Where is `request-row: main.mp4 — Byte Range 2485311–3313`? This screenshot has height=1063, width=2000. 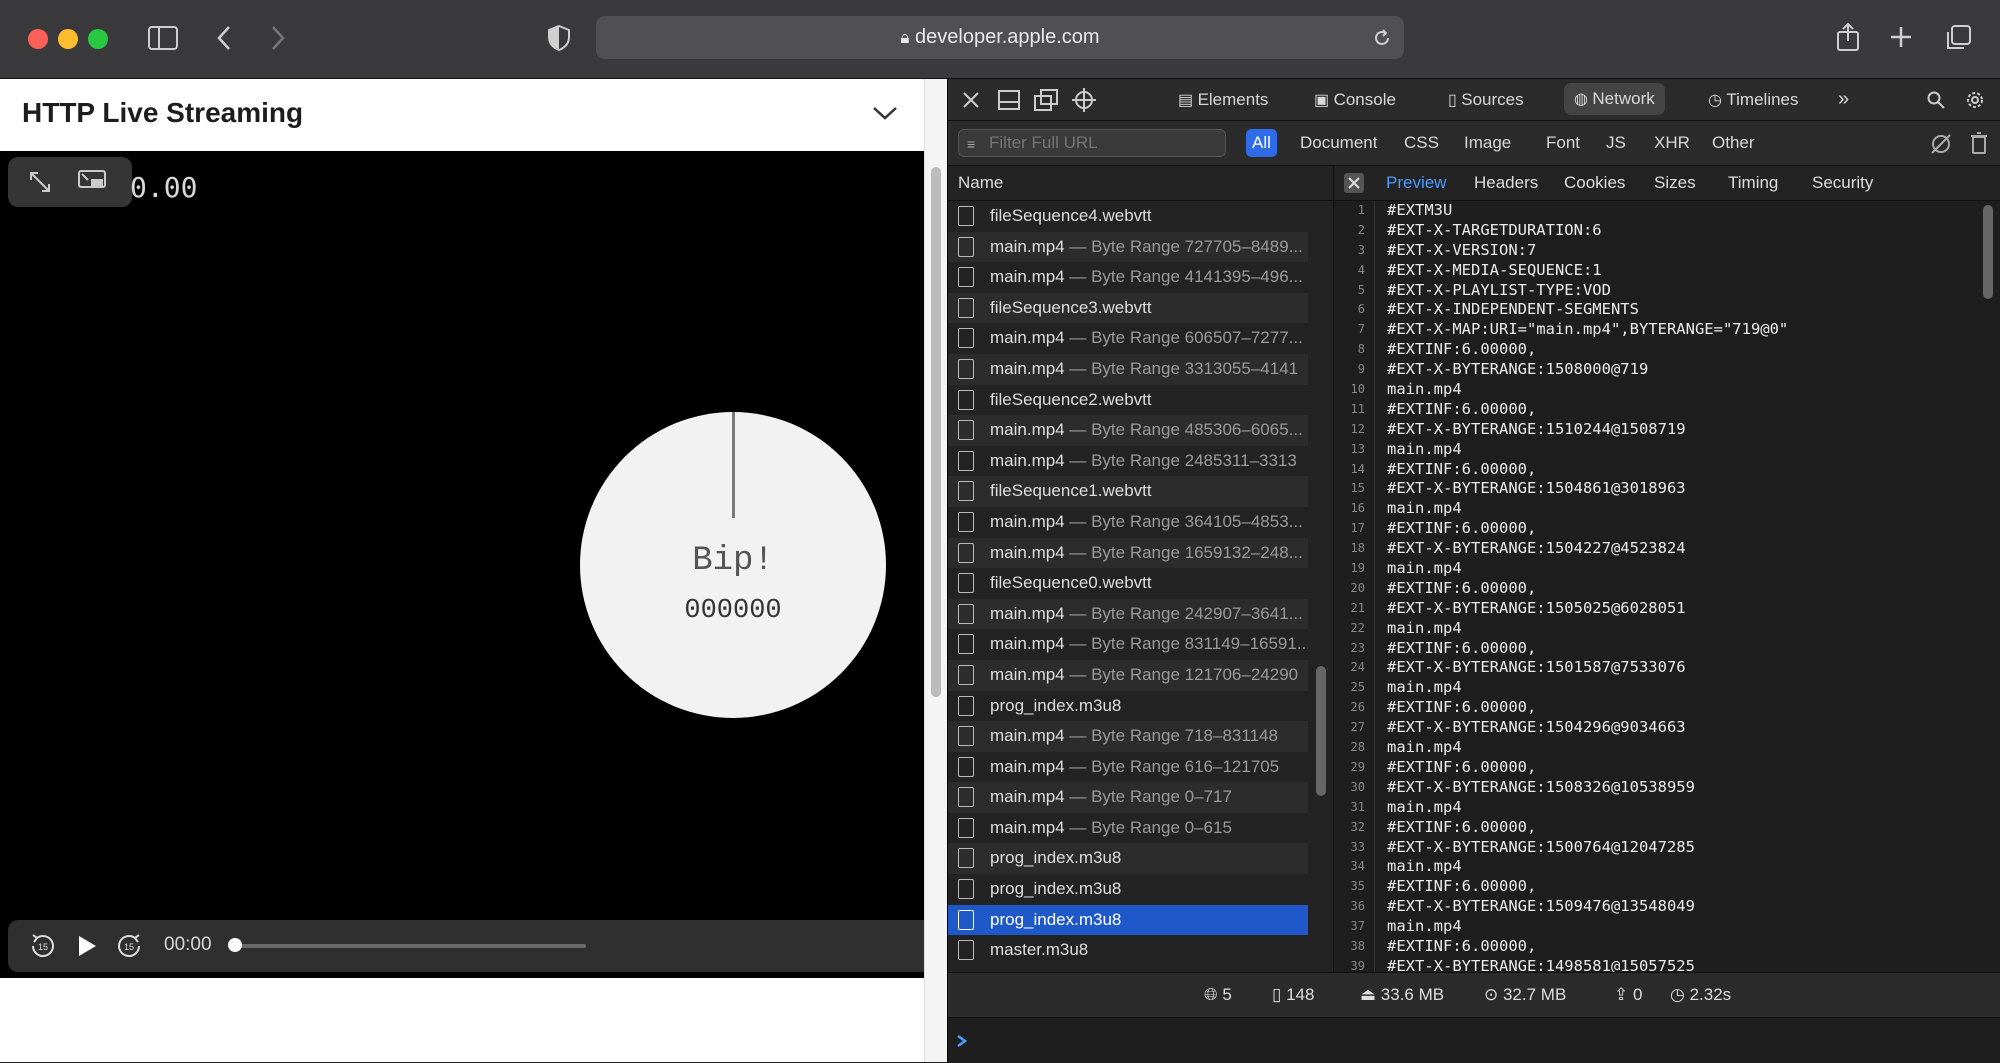 request-row: main.mp4 — Byte Range 2485311–3313 is located at coordinates (1128, 461).